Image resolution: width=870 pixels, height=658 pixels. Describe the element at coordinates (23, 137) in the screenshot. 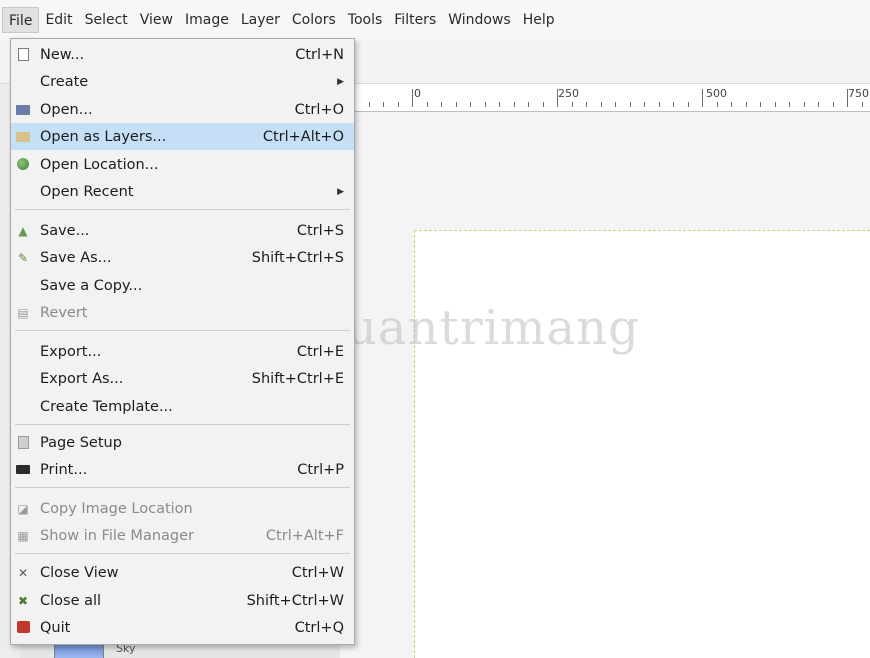

I see `open-layers-icon` at that location.